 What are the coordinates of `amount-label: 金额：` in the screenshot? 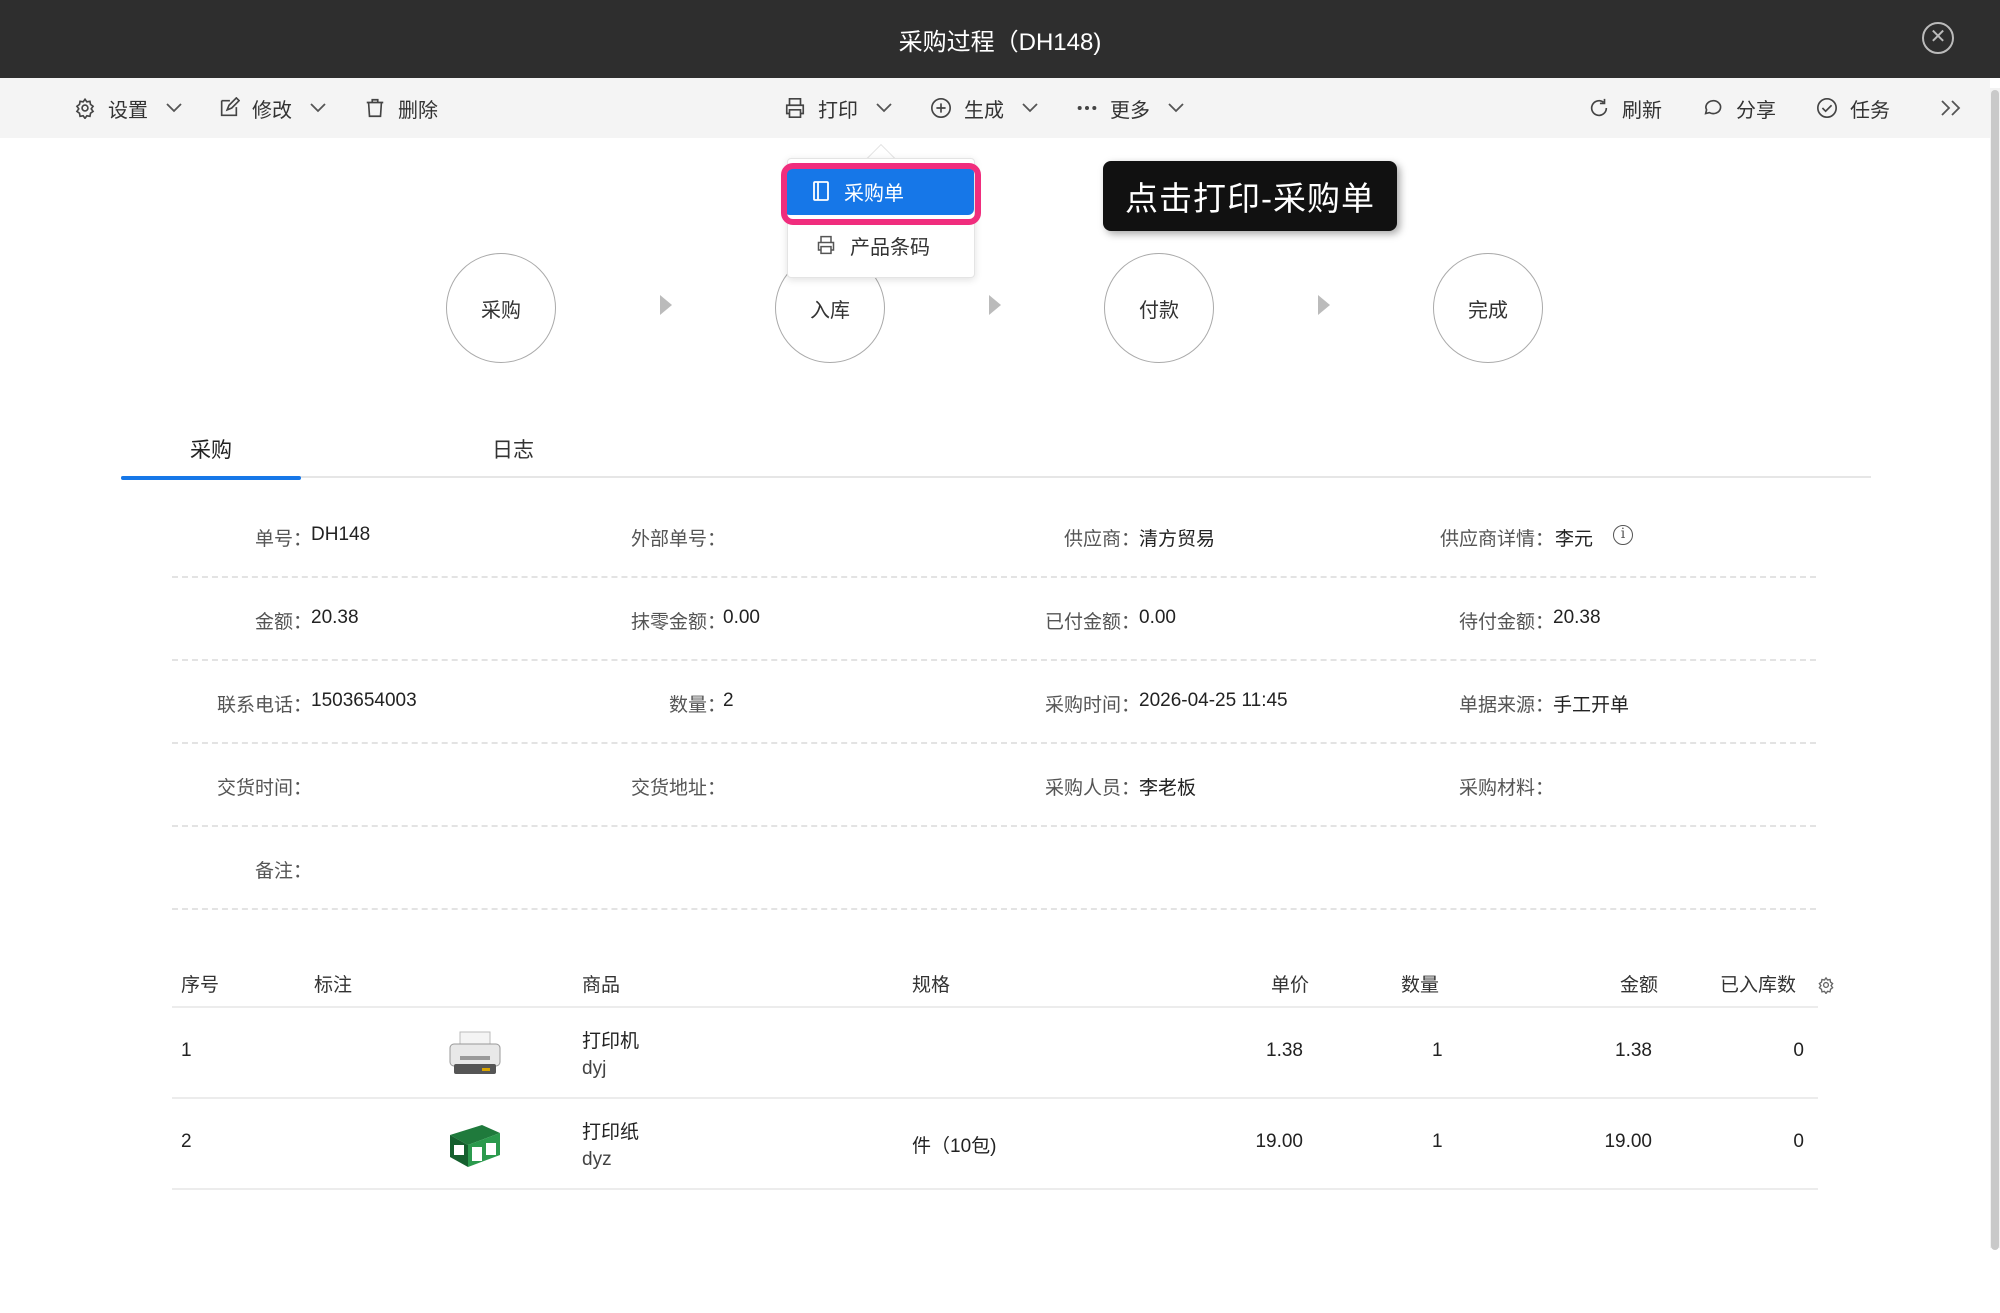 It's located at (283, 622).